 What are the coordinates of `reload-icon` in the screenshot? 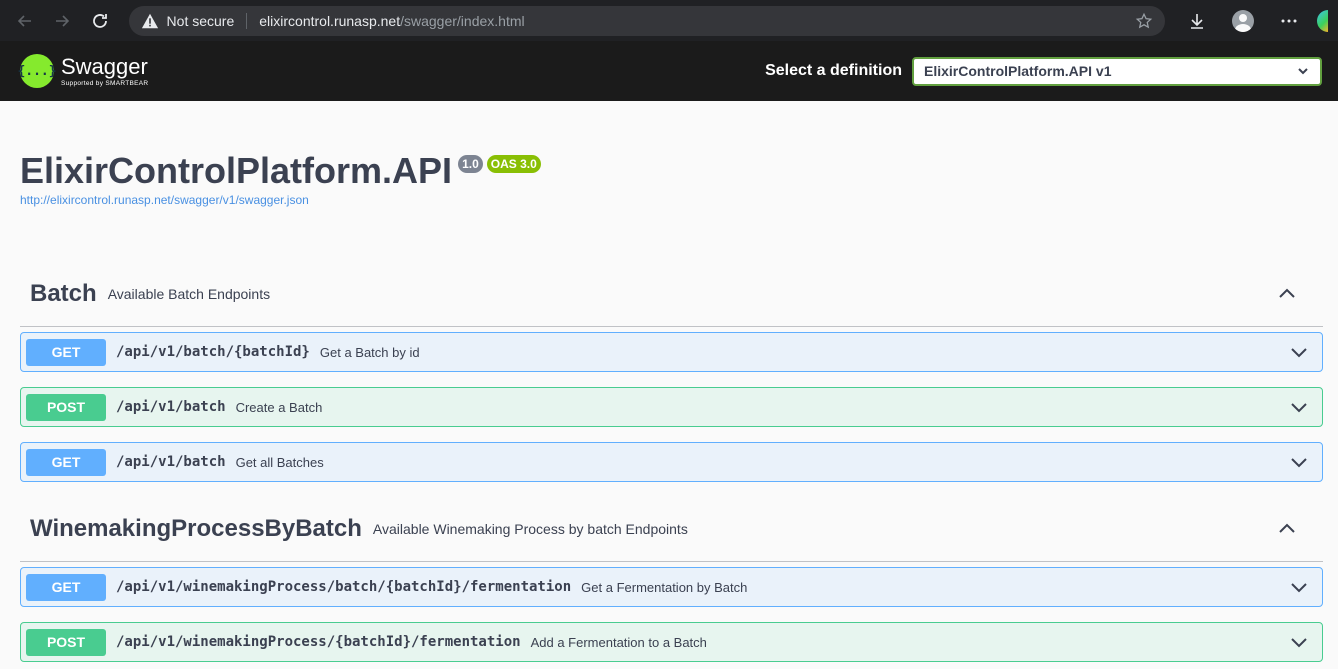 It's located at (99, 20).